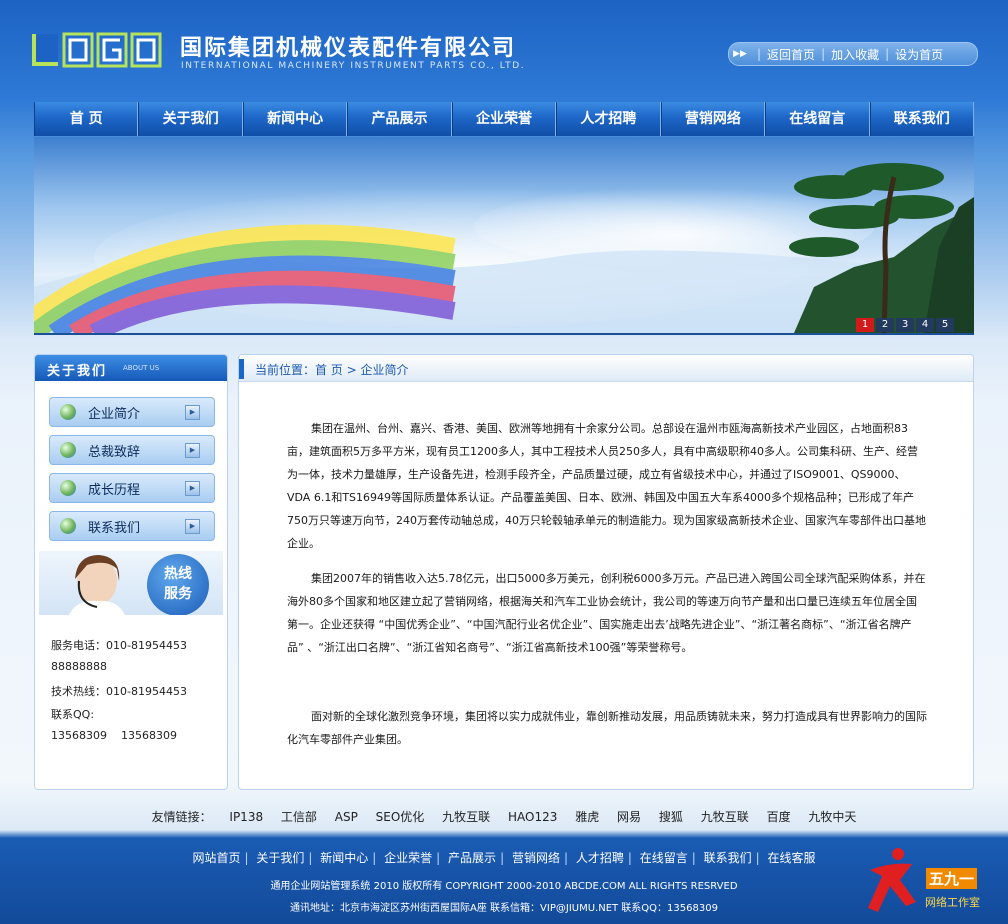  I want to click on footer-link: 新闻中心, so click(344, 858).